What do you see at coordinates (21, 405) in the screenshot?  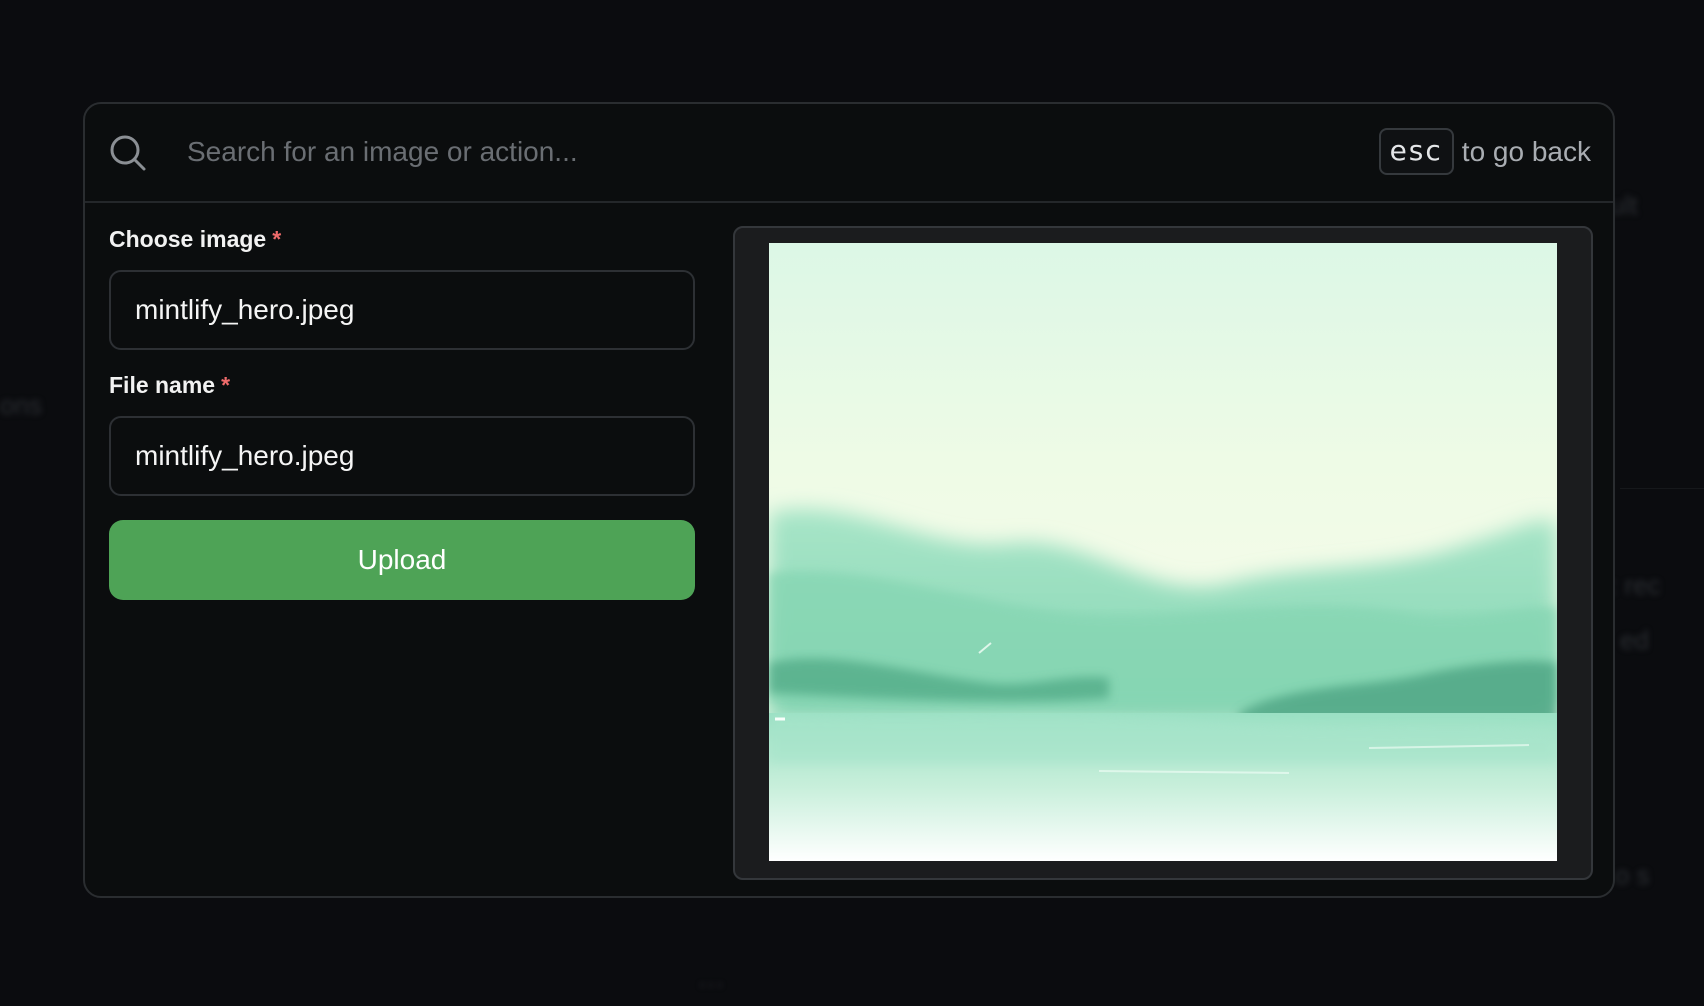 I see `background-text-fragment: ons` at bounding box center [21, 405].